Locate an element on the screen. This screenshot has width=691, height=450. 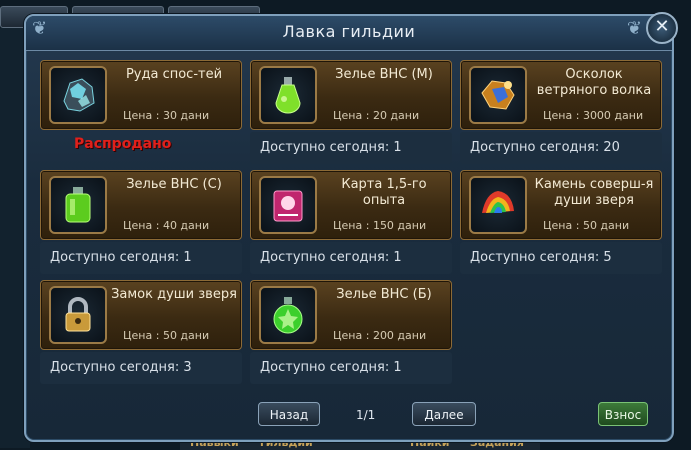
beast-soul-stone-icon is located at coordinates (498, 205).